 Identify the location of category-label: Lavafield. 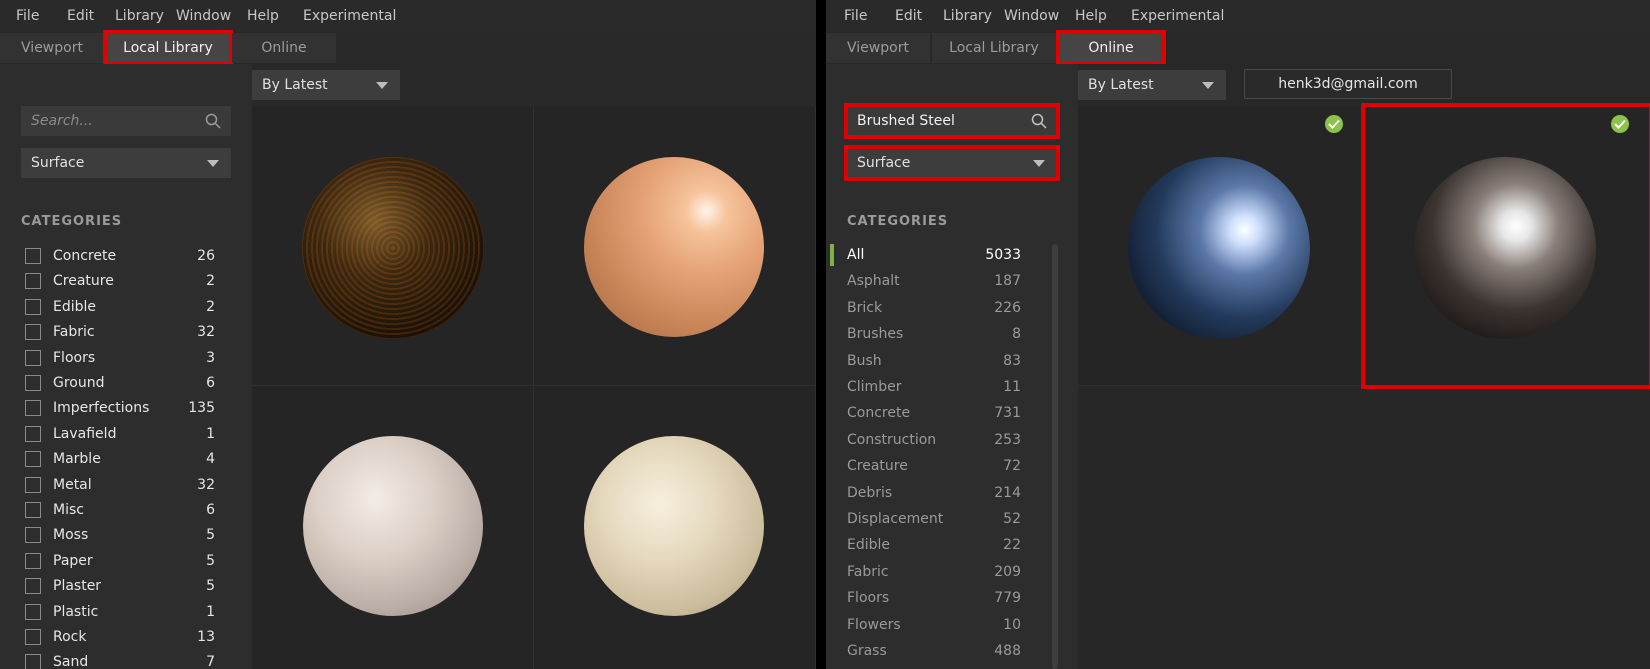
(85, 433).